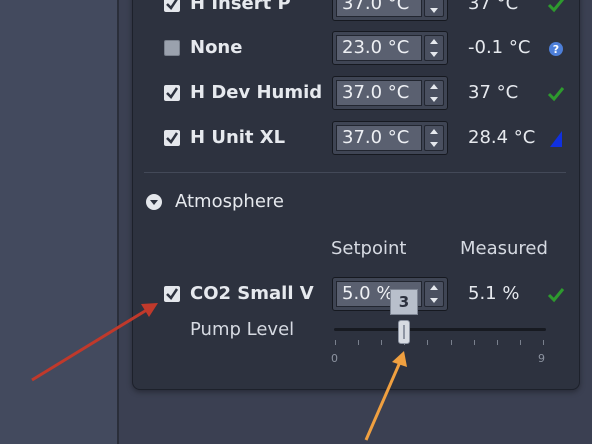 Image resolution: width=592 pixels, height=444 pixels. What do you see at coordinates (369, 248) in the screenshot?
I see `setpoint-header: Setpoint` at bounding box center [369, 248].